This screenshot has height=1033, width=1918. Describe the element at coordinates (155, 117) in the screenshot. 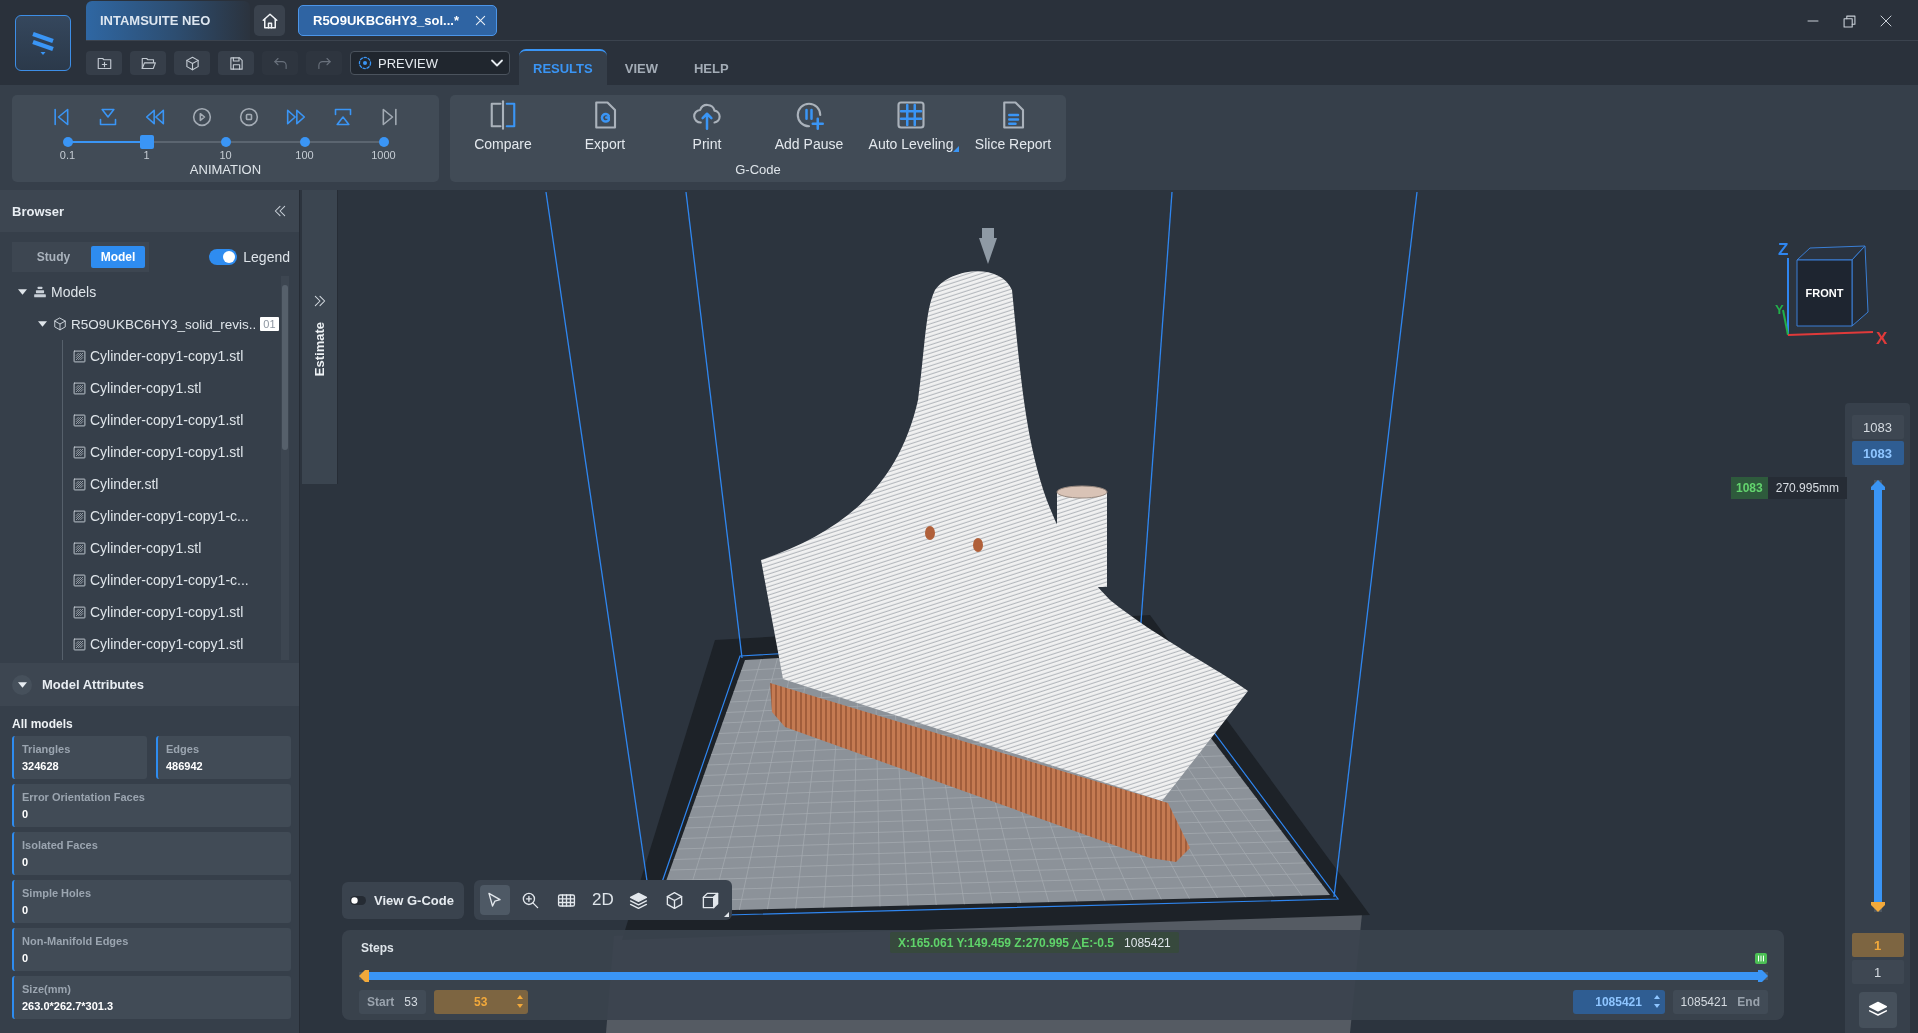

I see `rewind-icon` at that location.